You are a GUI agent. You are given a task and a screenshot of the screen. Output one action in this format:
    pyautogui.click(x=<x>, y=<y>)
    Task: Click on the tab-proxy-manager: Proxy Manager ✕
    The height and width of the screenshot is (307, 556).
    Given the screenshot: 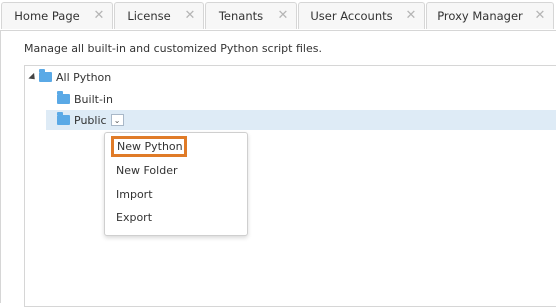 What is the action you would take?
    pyautogui.click(x=490, y=15)
    